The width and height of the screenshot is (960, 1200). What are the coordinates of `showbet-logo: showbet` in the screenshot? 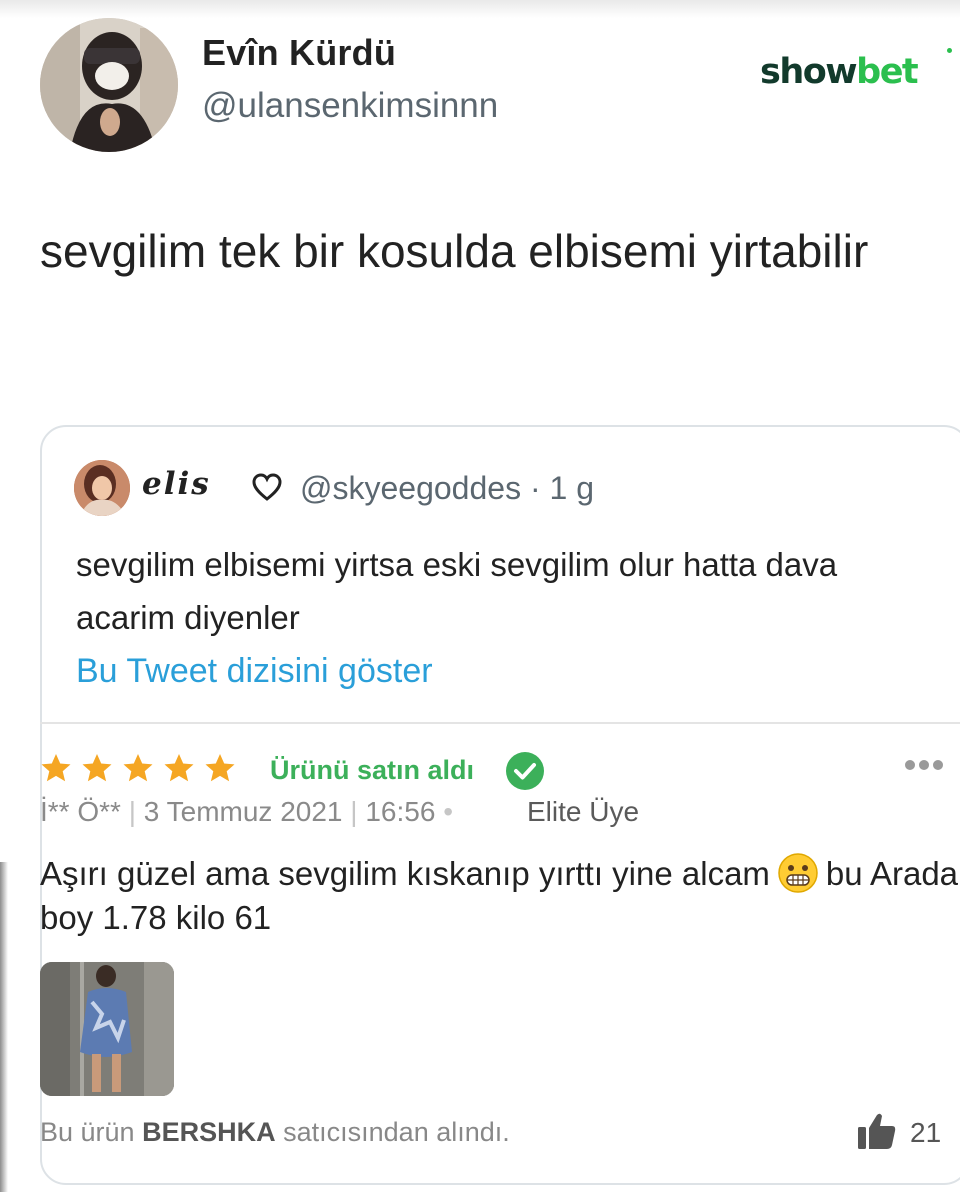 It's located at (839, 72).